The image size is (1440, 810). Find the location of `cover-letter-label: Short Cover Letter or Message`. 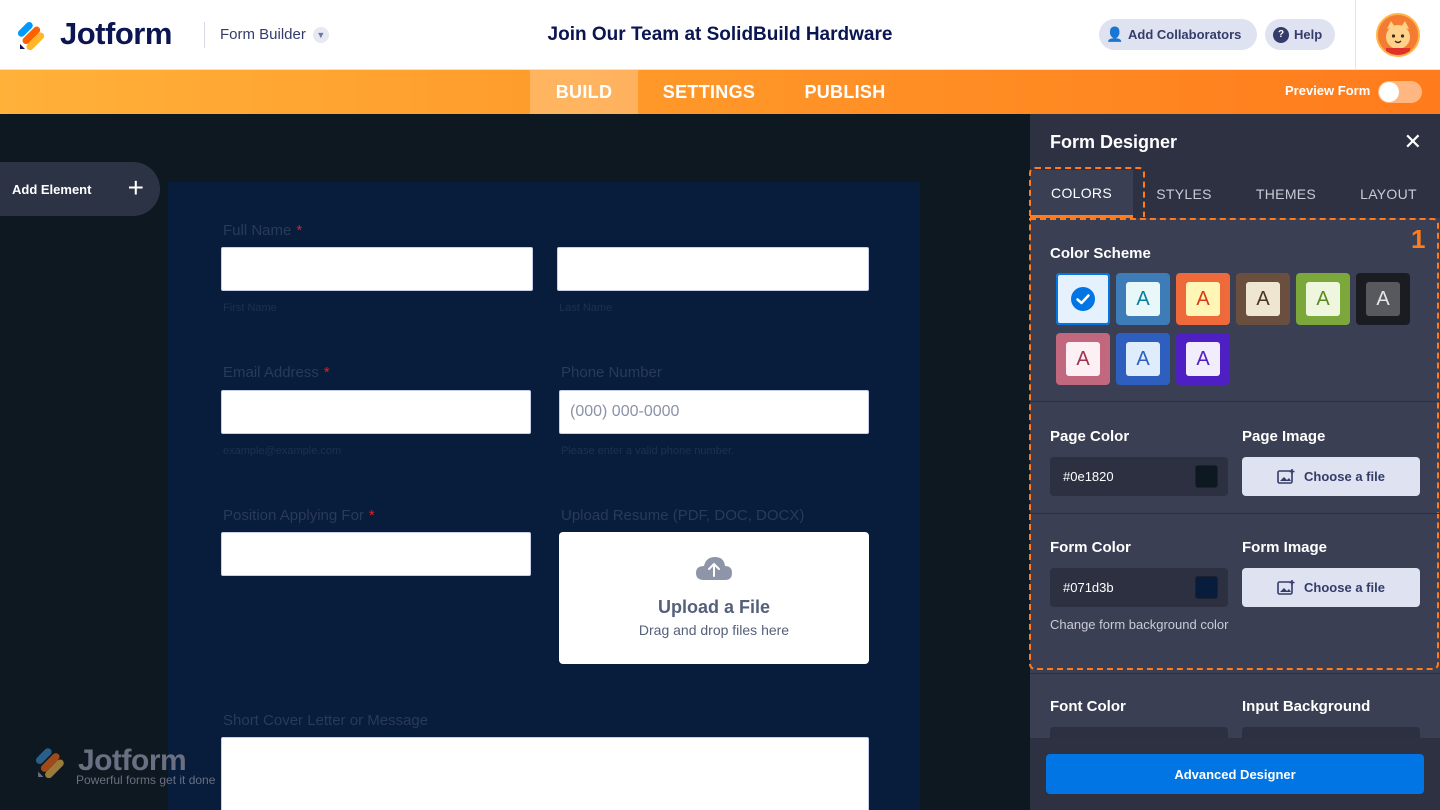

cover-letter-label: Short Cover Letter or Message is located at coordinates (326, 720).